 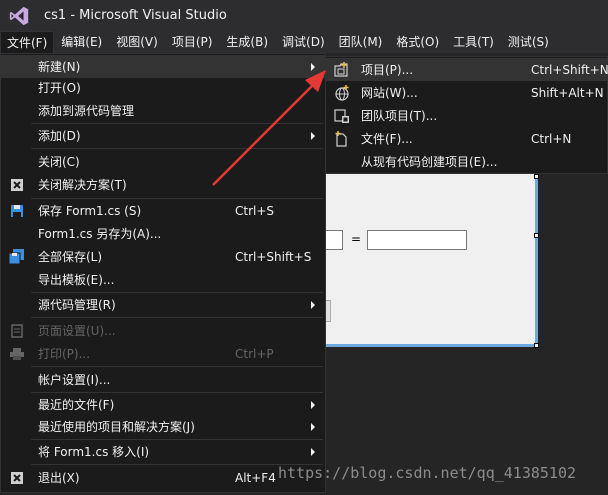 What do you see at coordinates (17, 256) in the screenshot?
I see `save-all-icon` at bounding box center [17, 256].